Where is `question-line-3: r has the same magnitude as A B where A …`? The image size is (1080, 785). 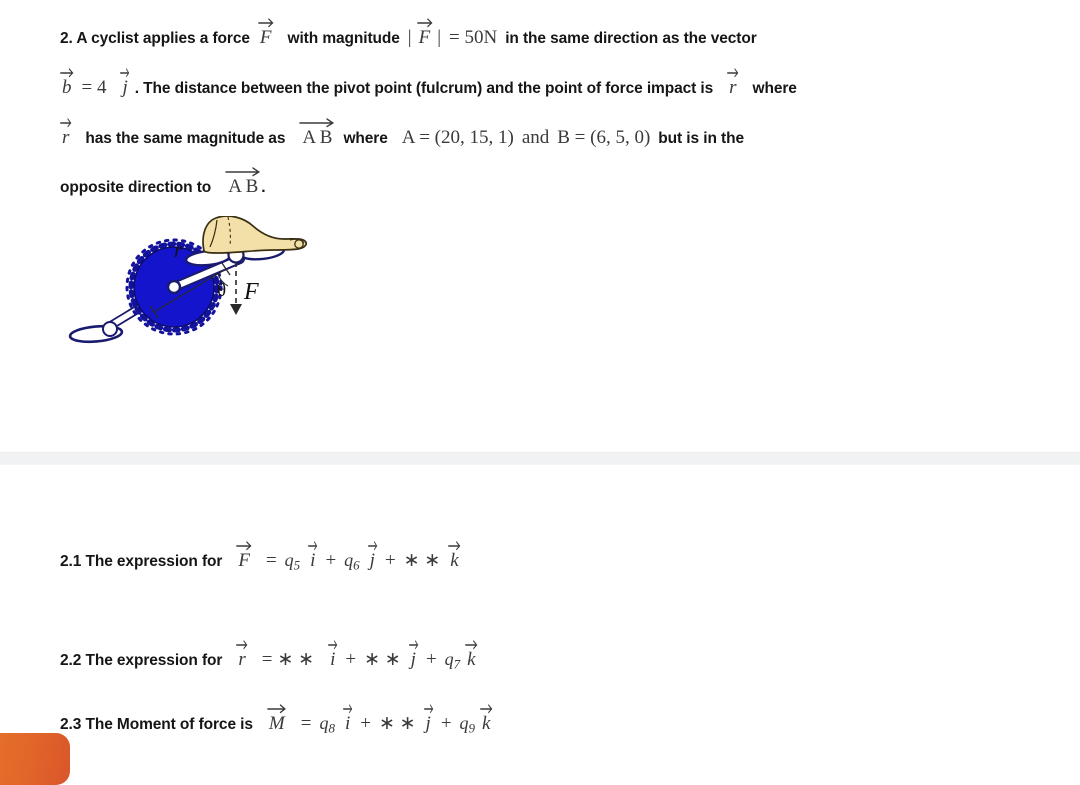 question-line-3: r has the same magnitude as A B where A … is located at coordinates (402, 133).